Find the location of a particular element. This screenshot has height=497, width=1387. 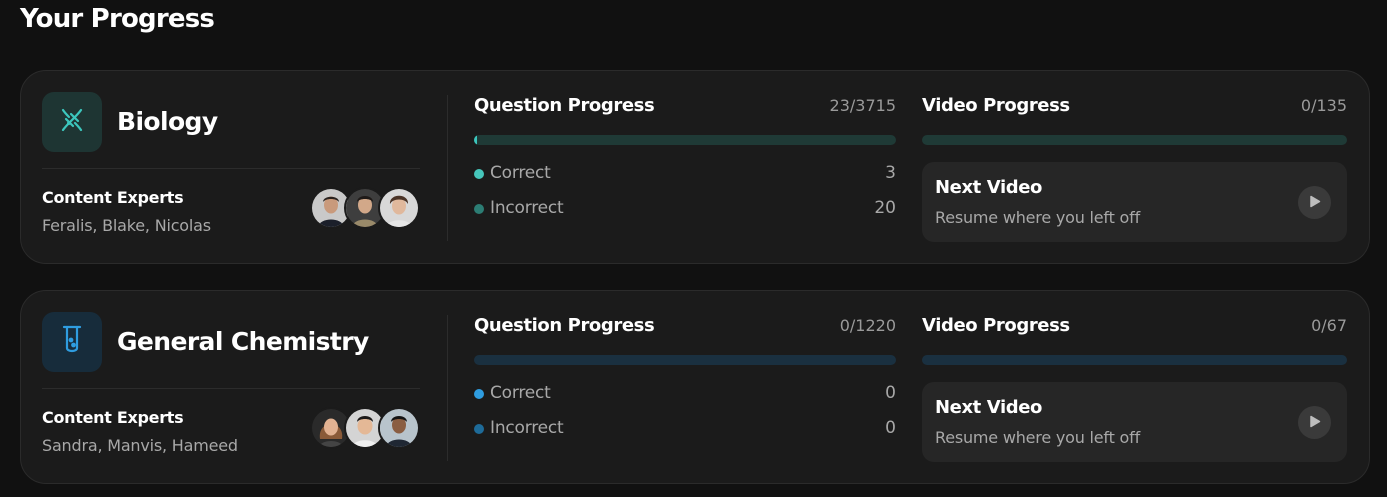

question-progress-fill is located at coordinates (475, 140).